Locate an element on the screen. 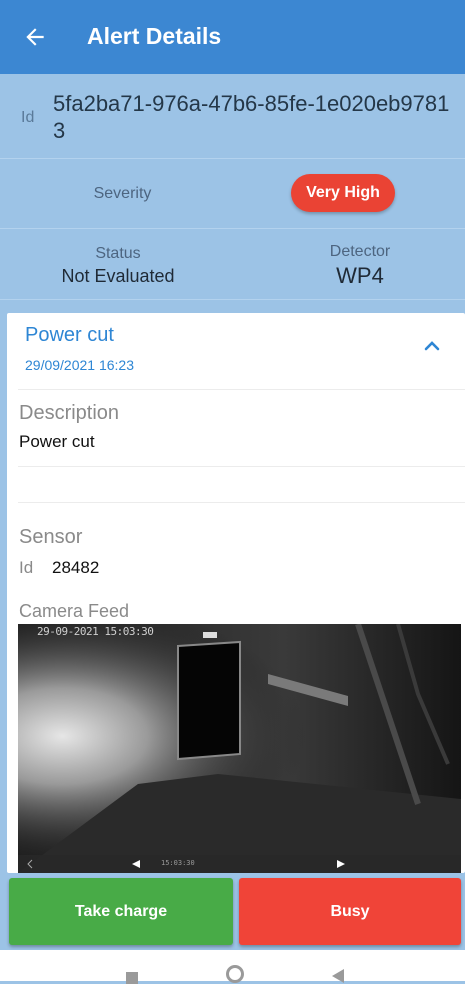  alert-id-value: 5fa2ba71-976a-47b6-85fe-1e020eb97813 is located at coordinates (251, 117).